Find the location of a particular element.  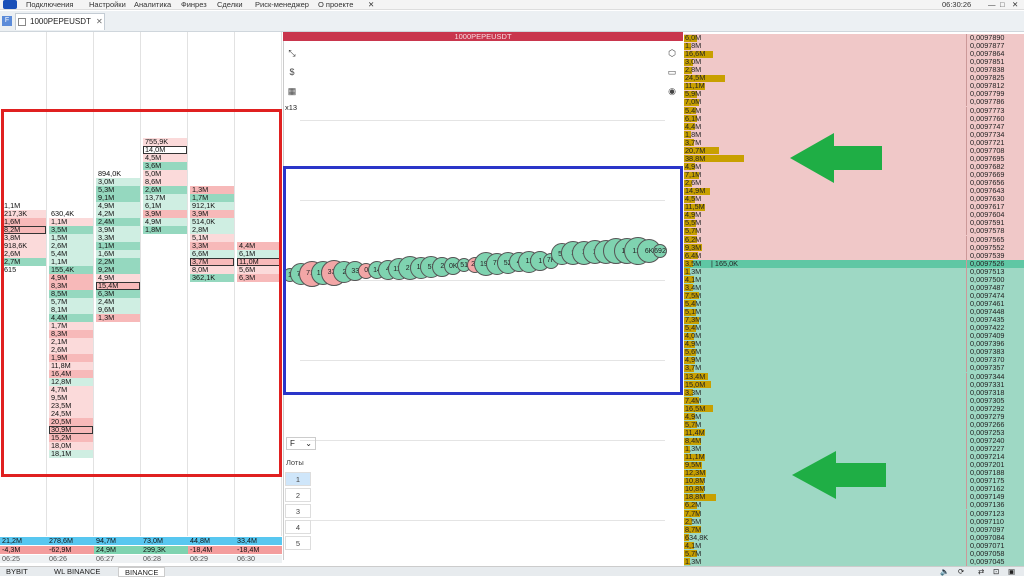

dollar-icon: $ is located at coordinates (292, 72).